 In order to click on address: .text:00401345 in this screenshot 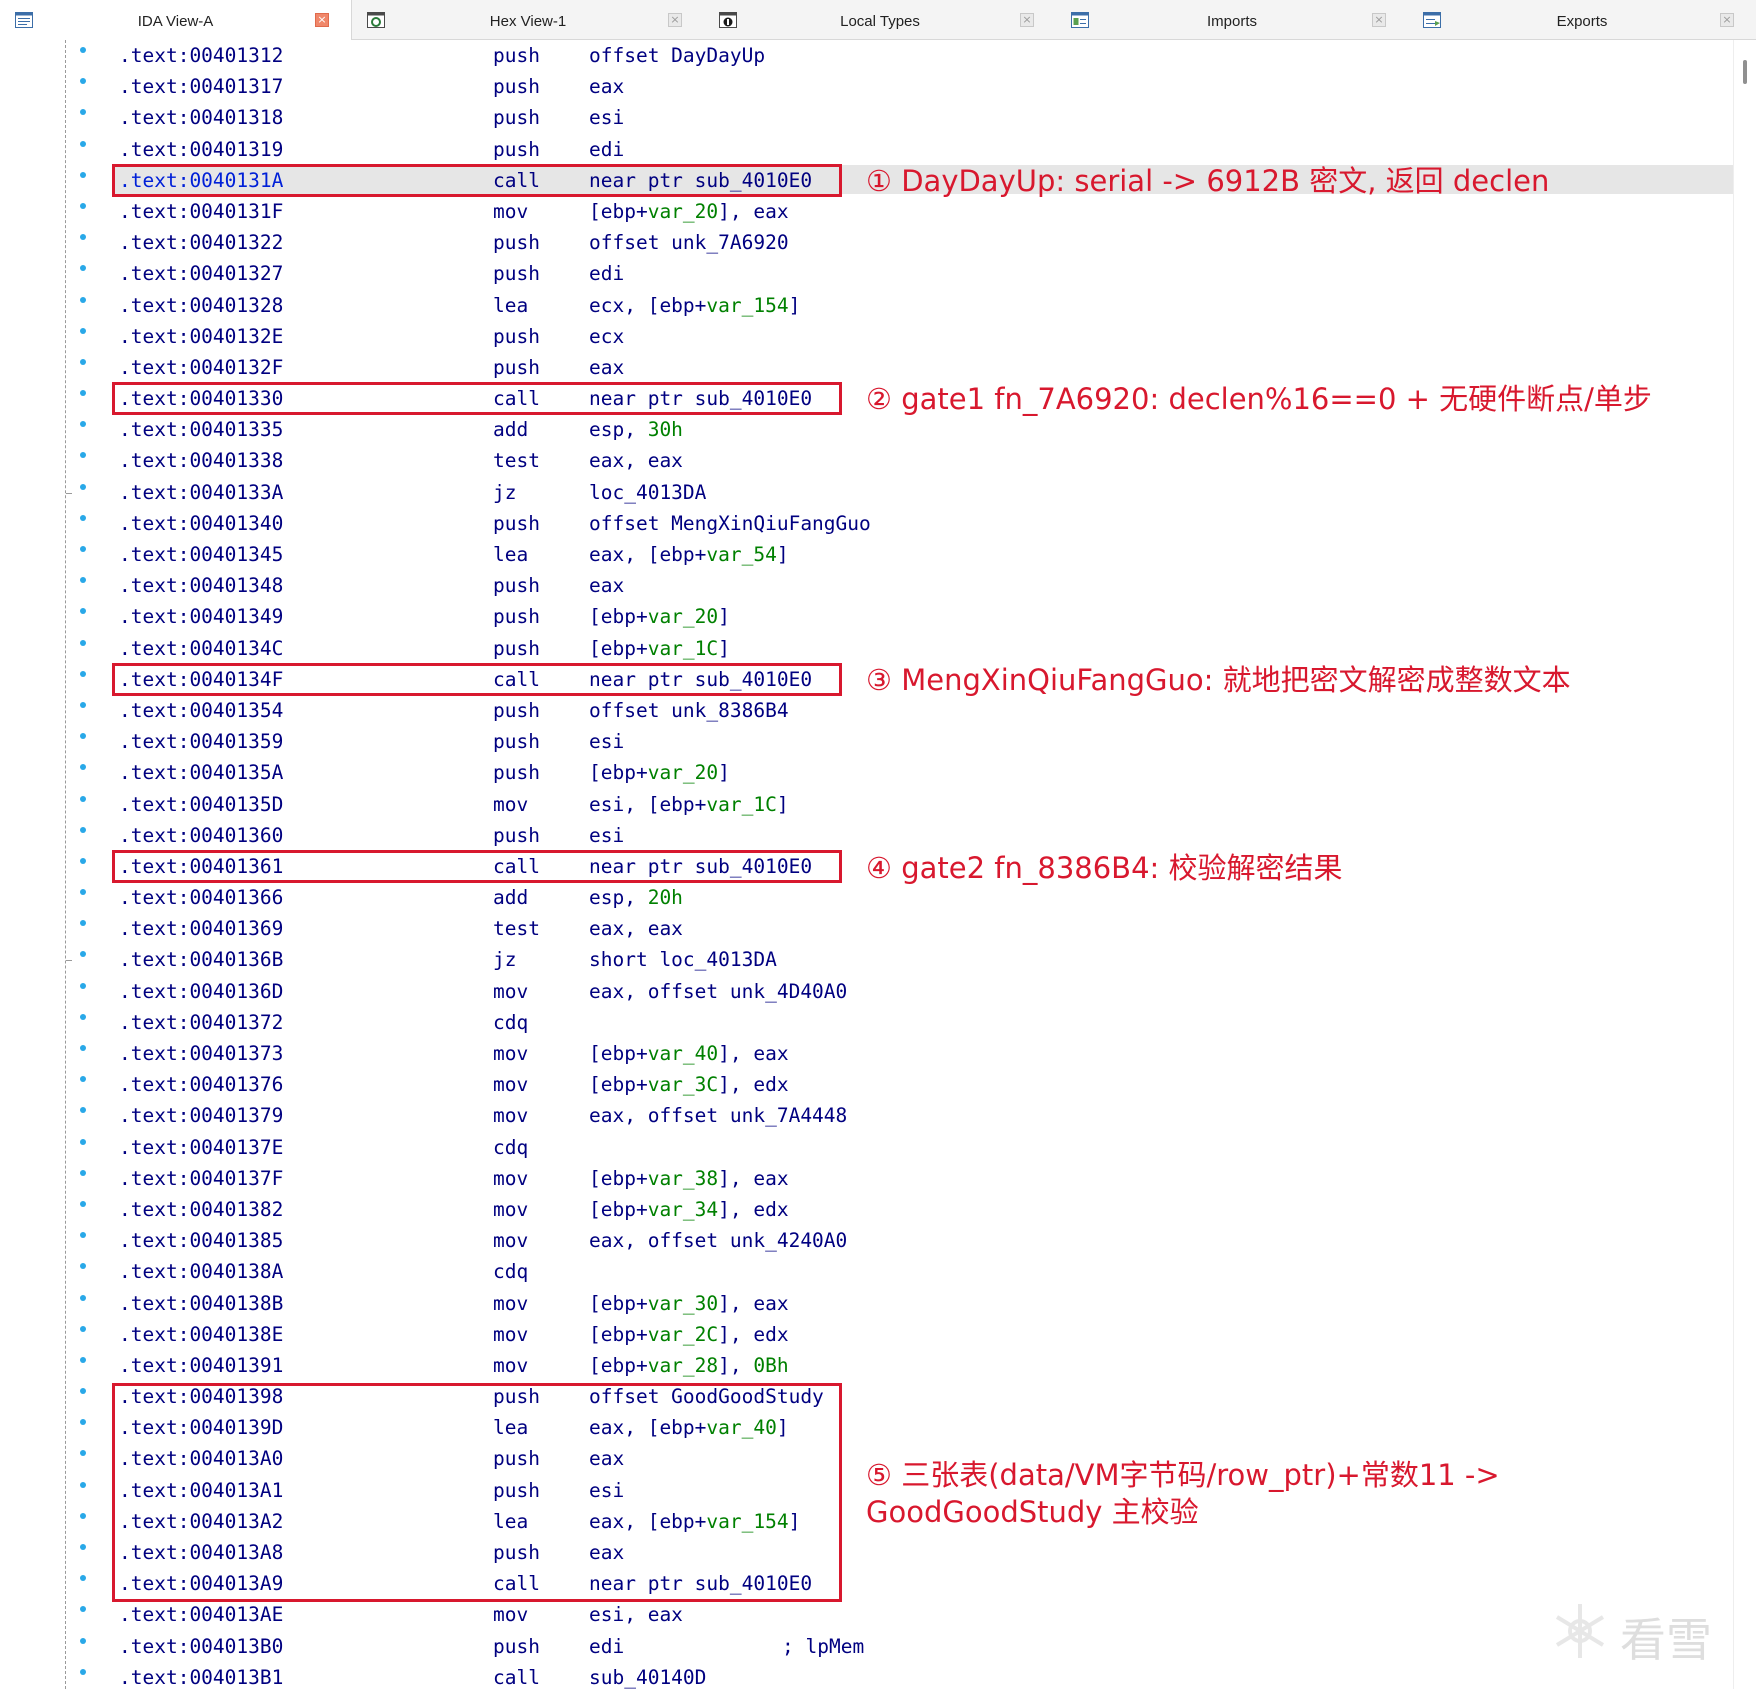, I will do `click(201, 554)`.